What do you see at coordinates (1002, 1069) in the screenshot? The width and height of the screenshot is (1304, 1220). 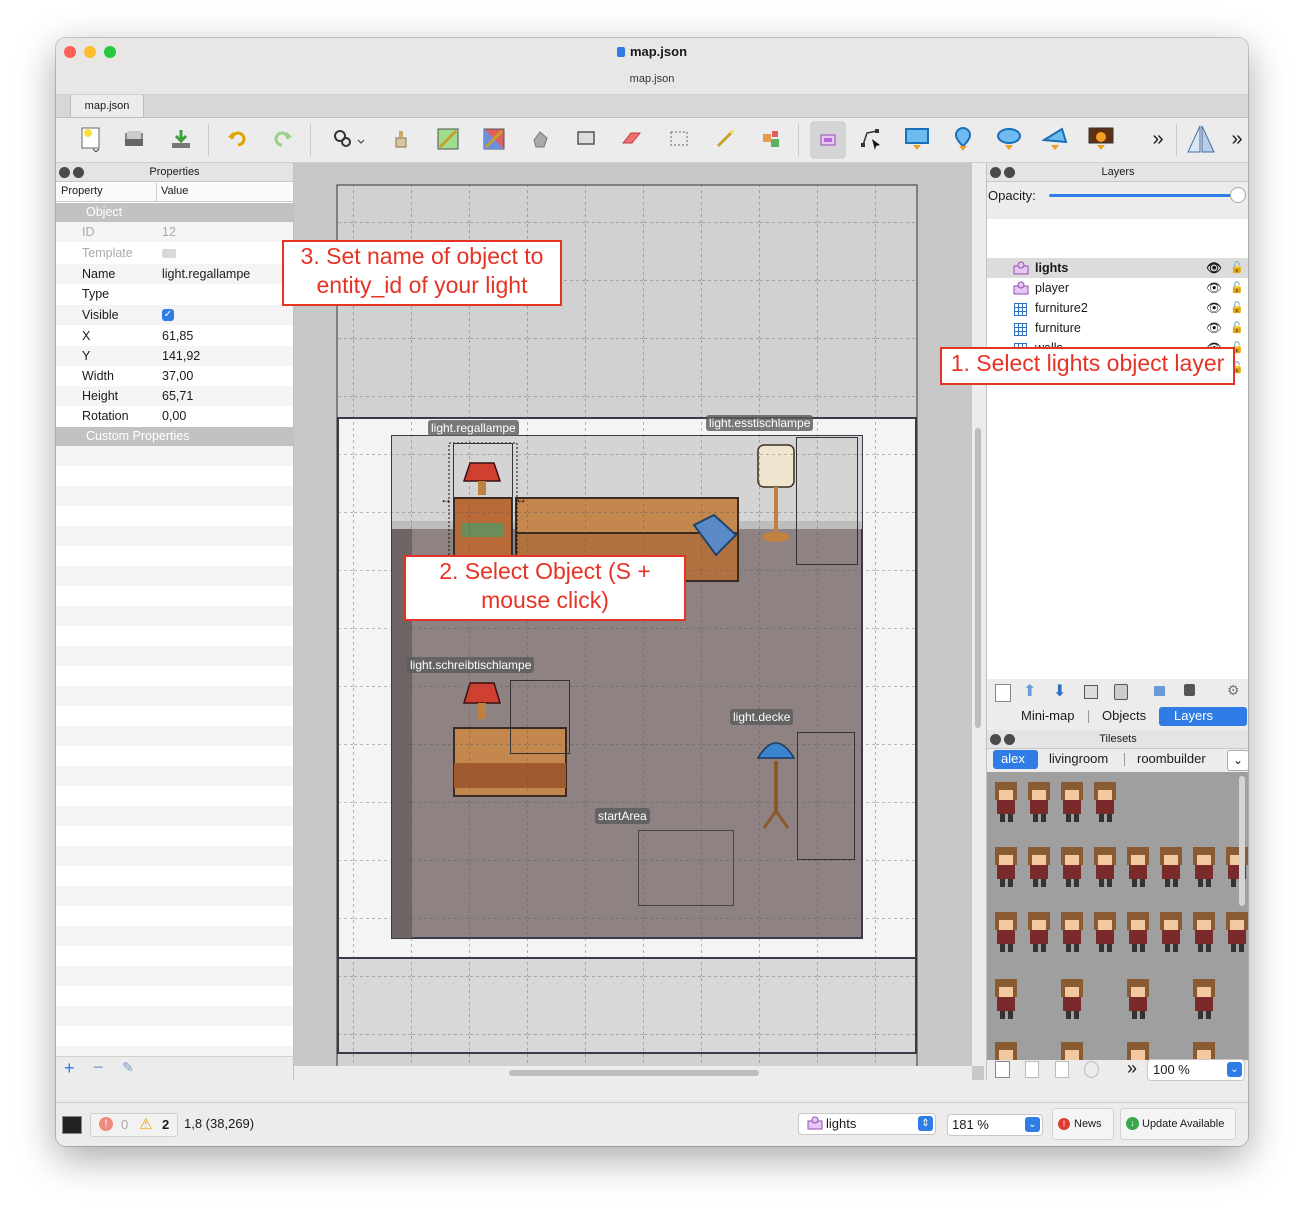 I see `new-tileset-icon` at bounding box center [1002, 1069].